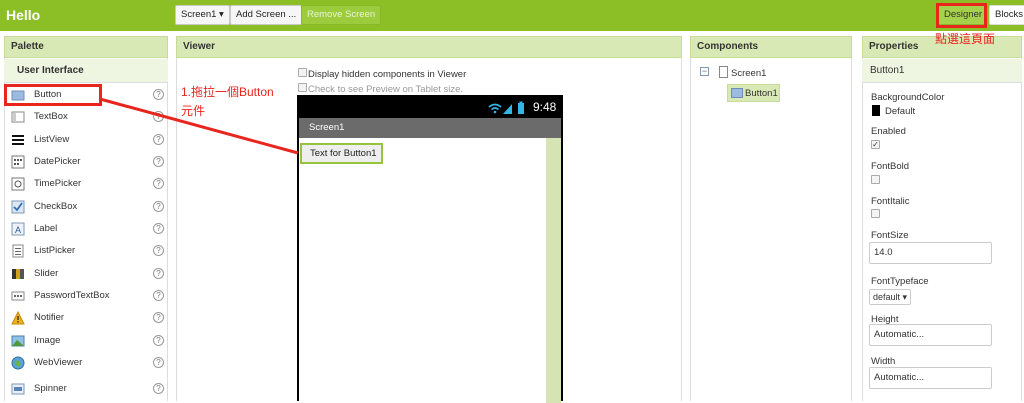  I want to click on annotation-drag-line1: 1.拖拉一個Button, so click(227, 92).